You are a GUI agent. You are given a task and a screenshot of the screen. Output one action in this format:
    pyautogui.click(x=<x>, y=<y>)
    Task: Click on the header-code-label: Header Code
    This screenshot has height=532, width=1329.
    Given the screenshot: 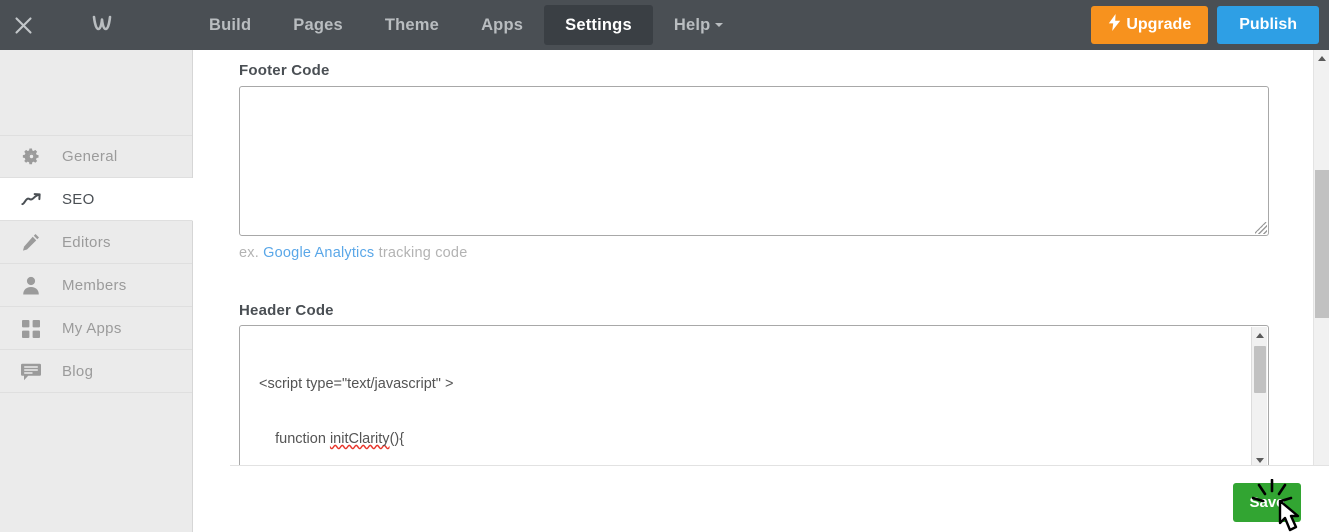 What is the action you would take?
    pyautogui.click(x=286, y=310)
    